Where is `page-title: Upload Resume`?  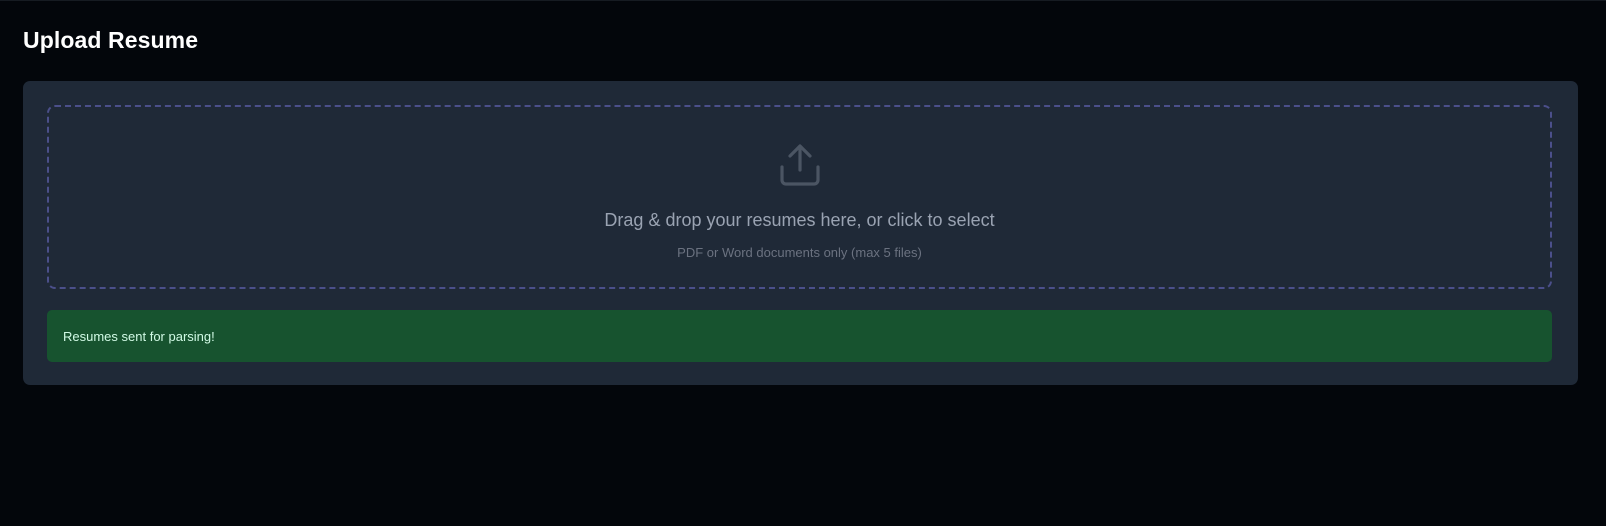 page-title: Upload Resume is located at coordinates (111, 40).